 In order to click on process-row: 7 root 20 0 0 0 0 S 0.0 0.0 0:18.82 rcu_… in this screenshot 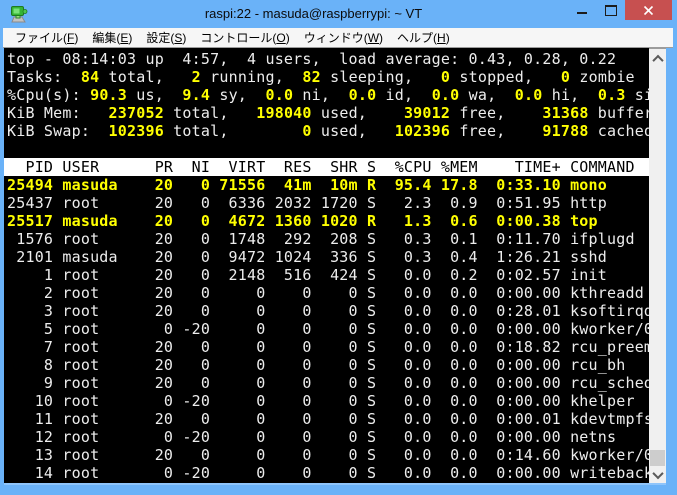, I will do `click(328, 347)`.